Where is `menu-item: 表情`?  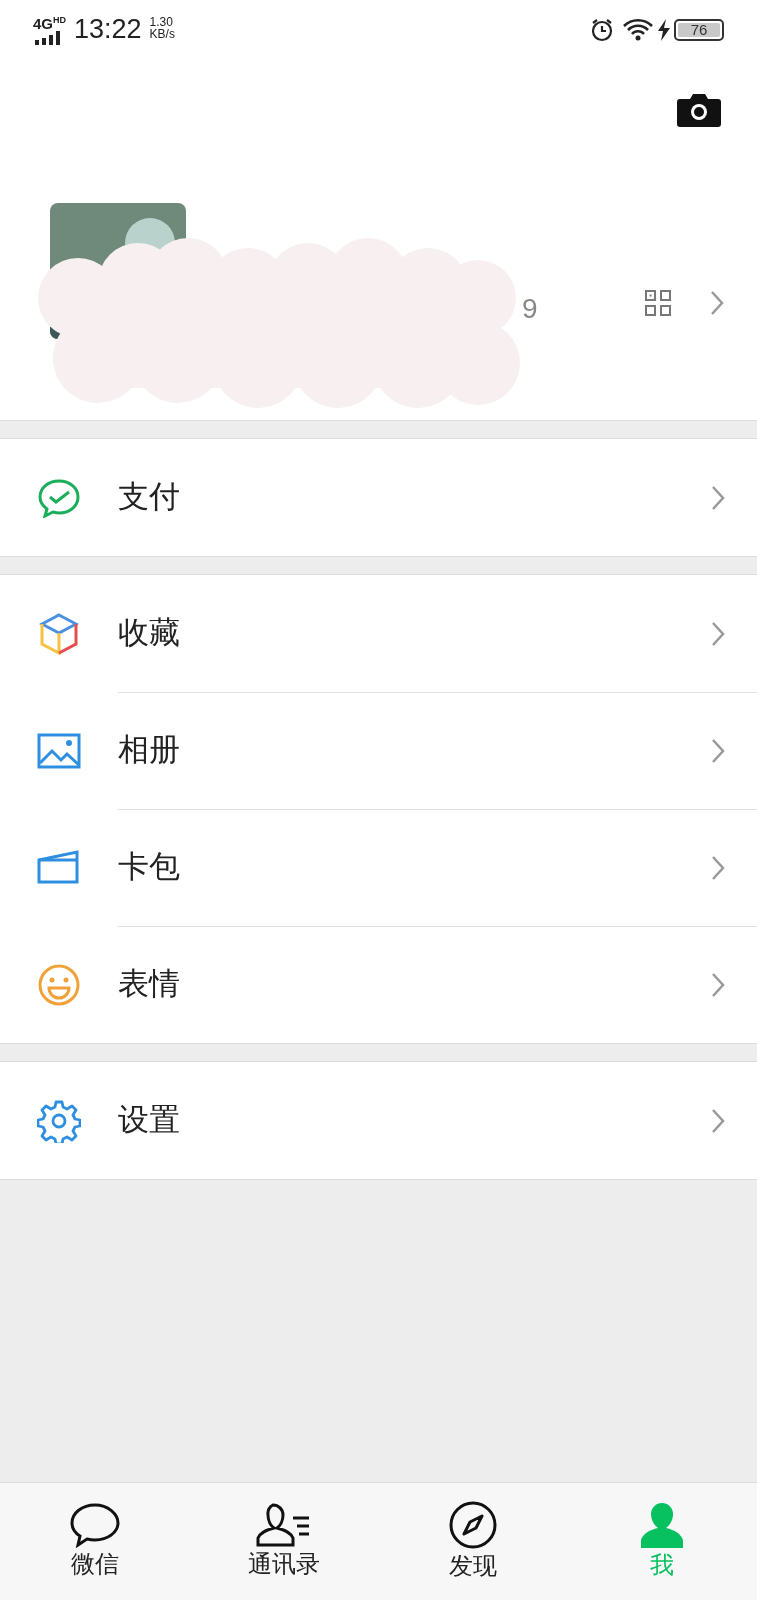
menu-item: 表情 is located at coordinates (378, 984).